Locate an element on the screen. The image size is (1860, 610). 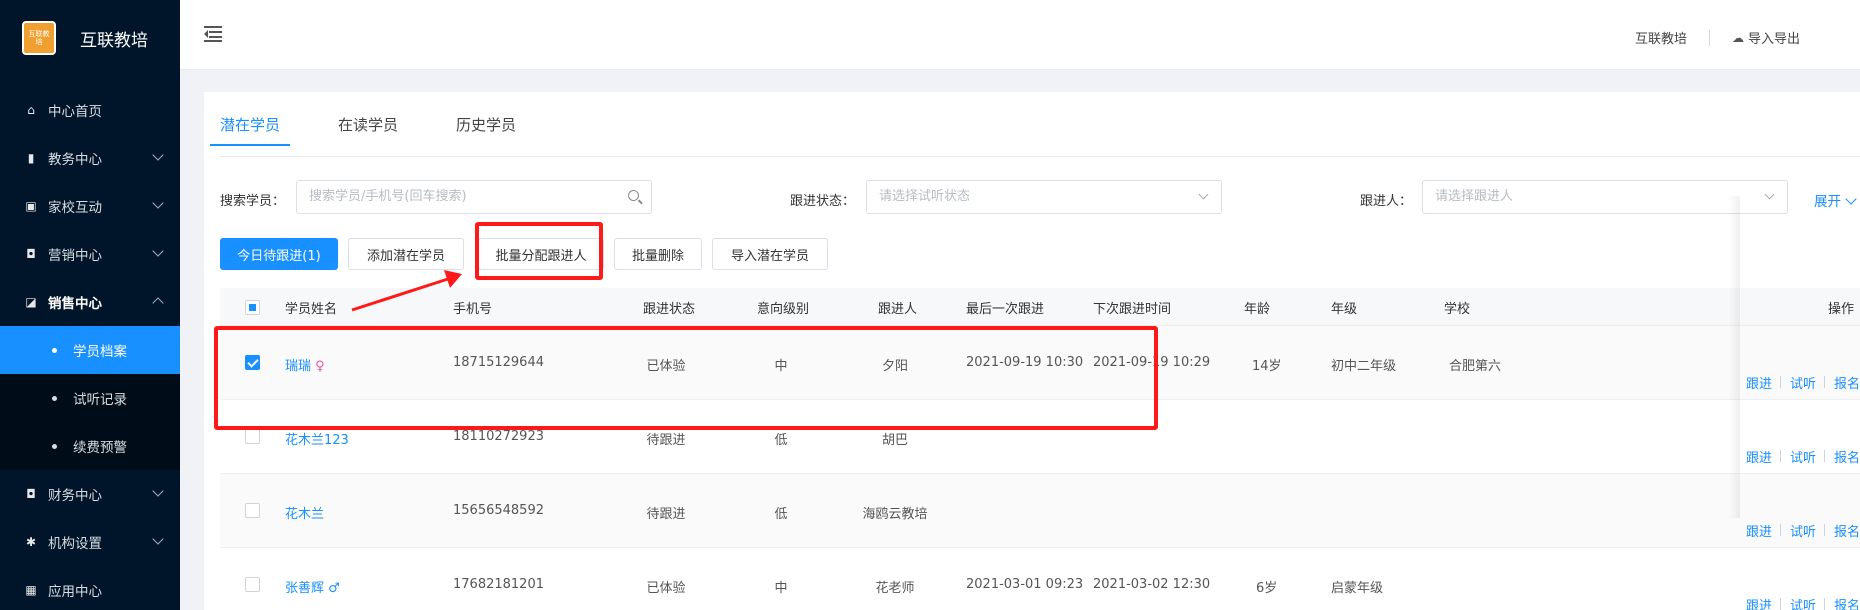
student-name-link: 张善辉 ♂ is located at coordinates (312, 586).